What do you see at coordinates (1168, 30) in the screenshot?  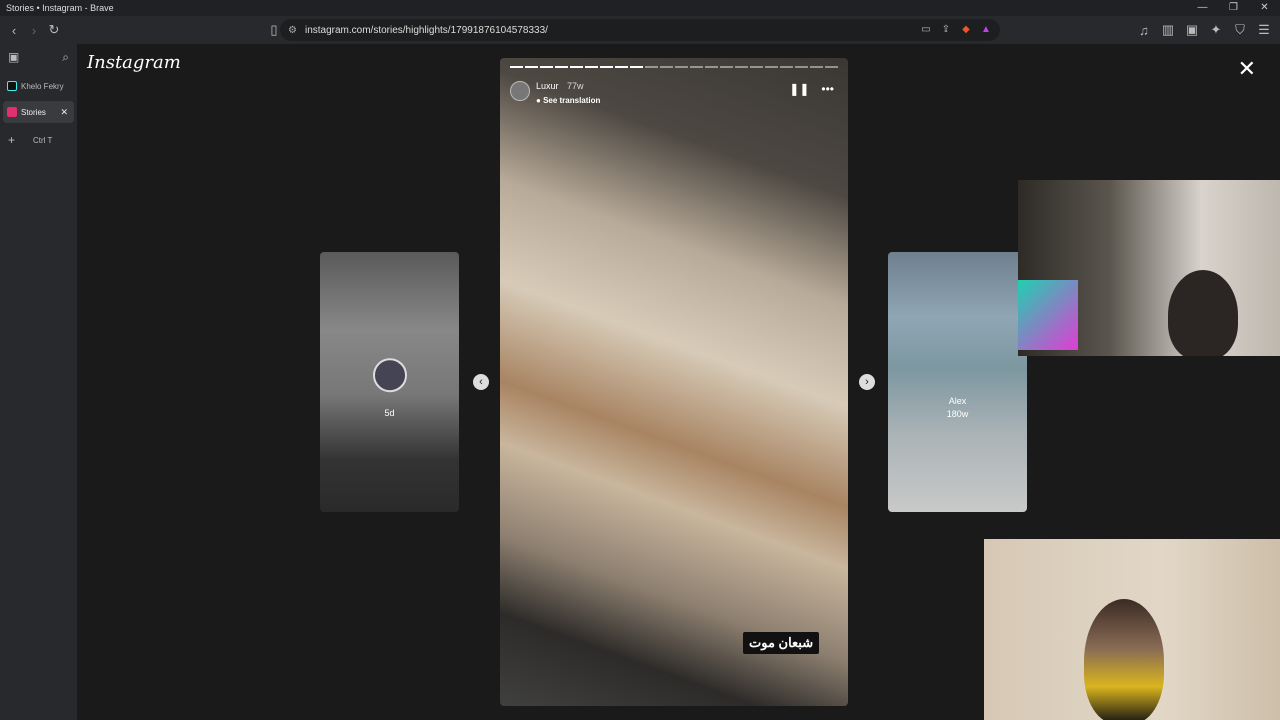 I see `sidebar-toggle-icon: ▥` at bounding box center [1168, 30].